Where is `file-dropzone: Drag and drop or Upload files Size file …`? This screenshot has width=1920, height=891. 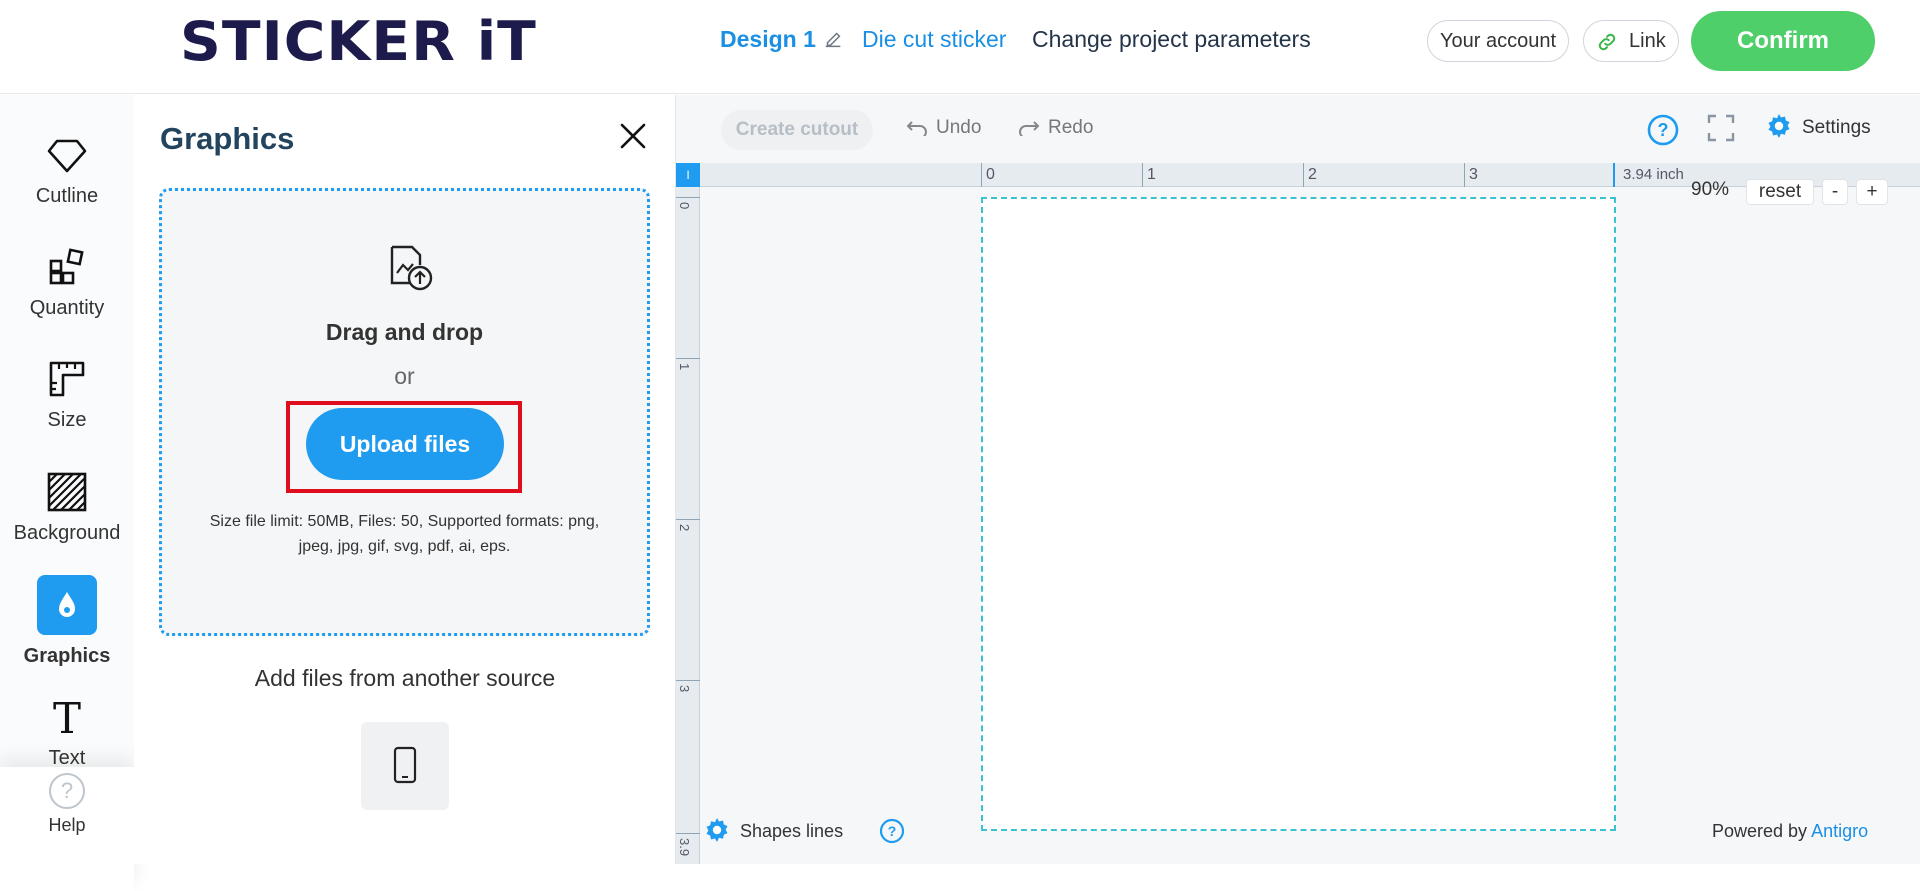 file-dropzone: Drag and drop or Upload files Size file … is located at coordinates (404, 412).